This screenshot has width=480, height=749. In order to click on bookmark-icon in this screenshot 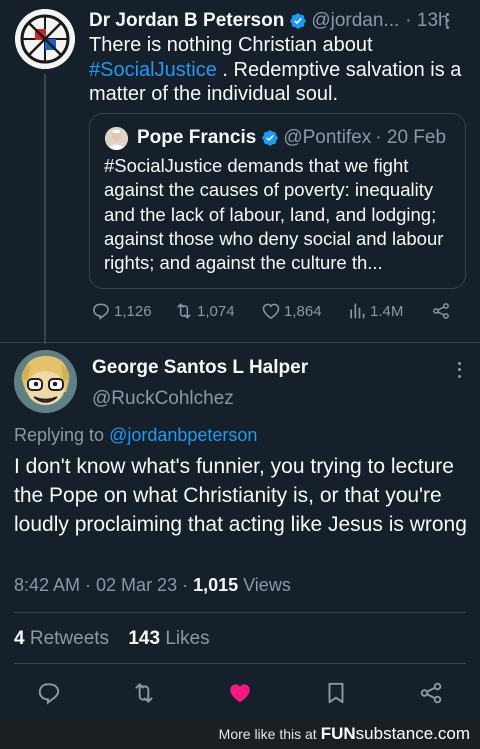, I will do `click(336, 693)`.